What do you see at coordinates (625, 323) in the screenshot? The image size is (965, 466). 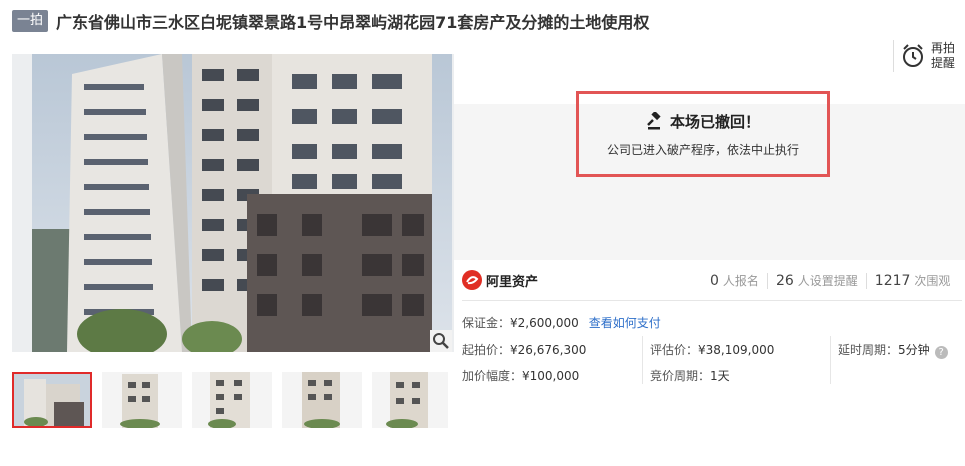 I see `pay-help-link: 查看如何支付` at bounding box center [625, 323].